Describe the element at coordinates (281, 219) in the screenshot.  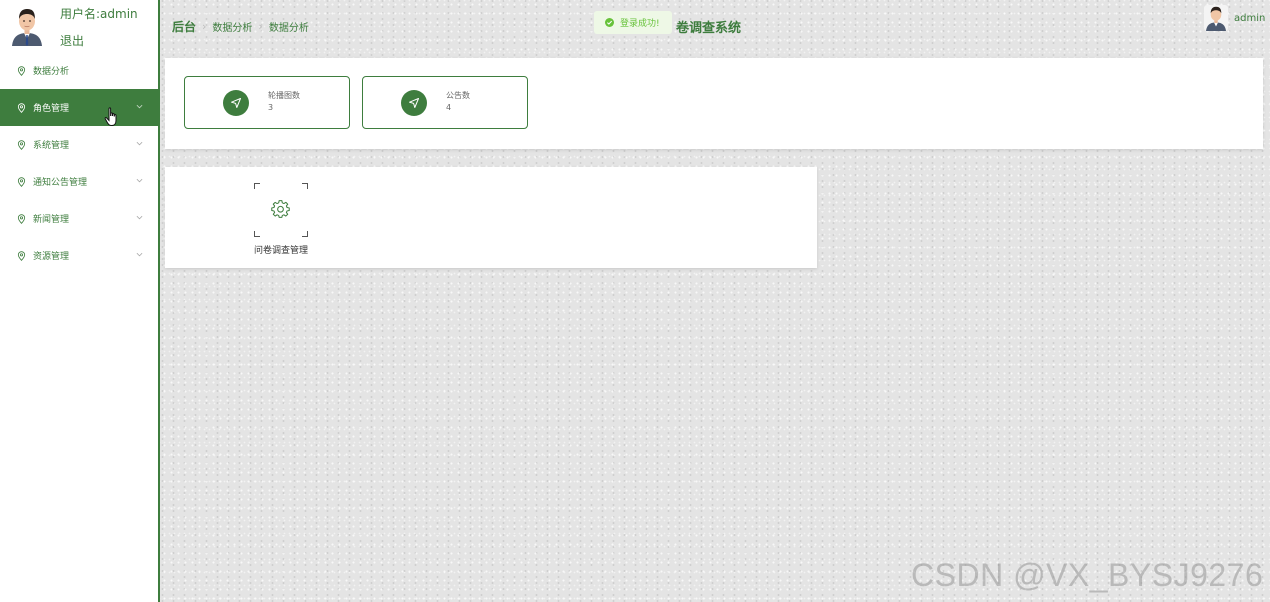
I see `shortcut-survey-management: 问卷调查管理` at that location.